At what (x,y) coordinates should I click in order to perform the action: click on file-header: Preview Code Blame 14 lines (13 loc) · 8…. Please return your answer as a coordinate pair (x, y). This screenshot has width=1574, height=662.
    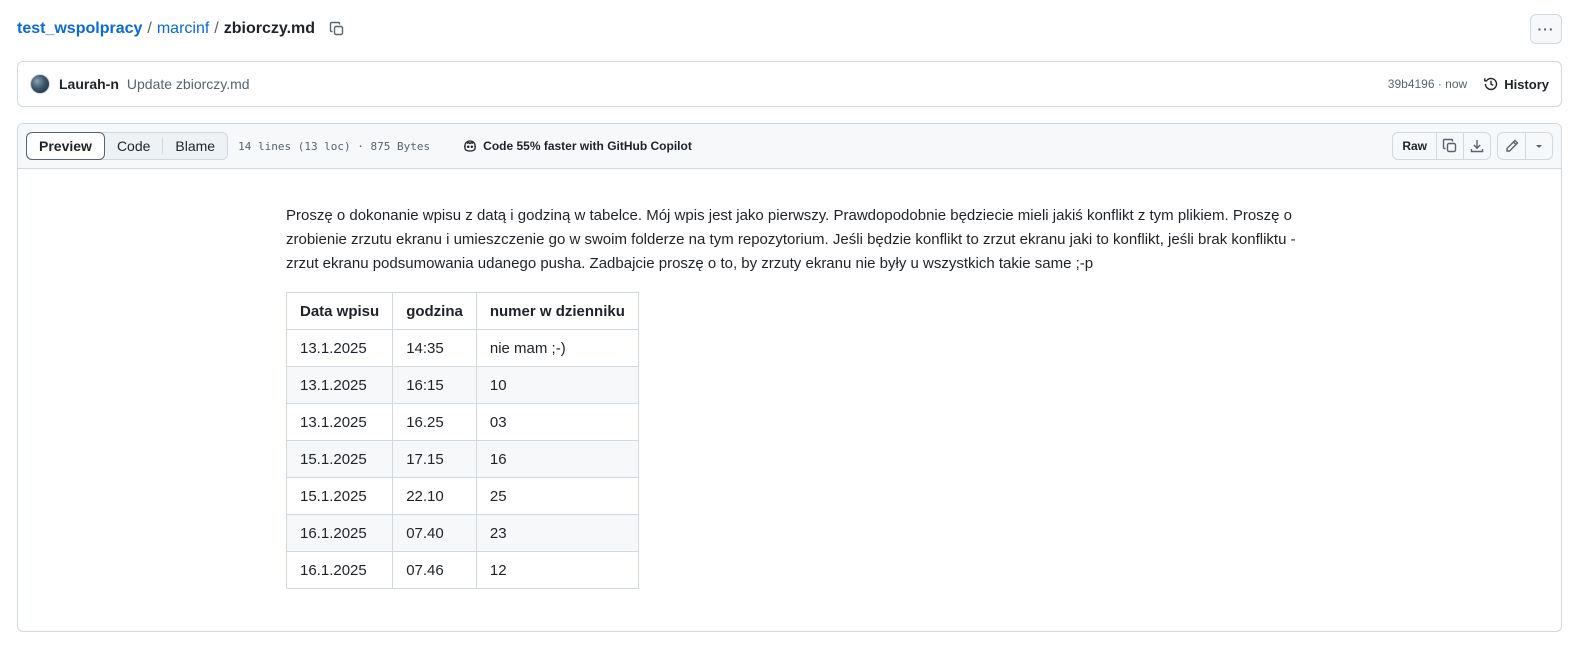
    Looking at the image, I should click on (789, 146).